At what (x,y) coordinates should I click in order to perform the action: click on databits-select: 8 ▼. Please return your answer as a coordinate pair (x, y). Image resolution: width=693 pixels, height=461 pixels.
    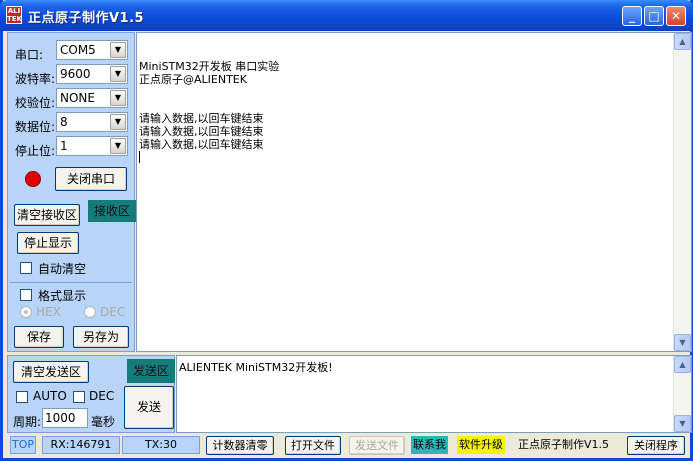
    Looking at the image, I should click on (92, 122).